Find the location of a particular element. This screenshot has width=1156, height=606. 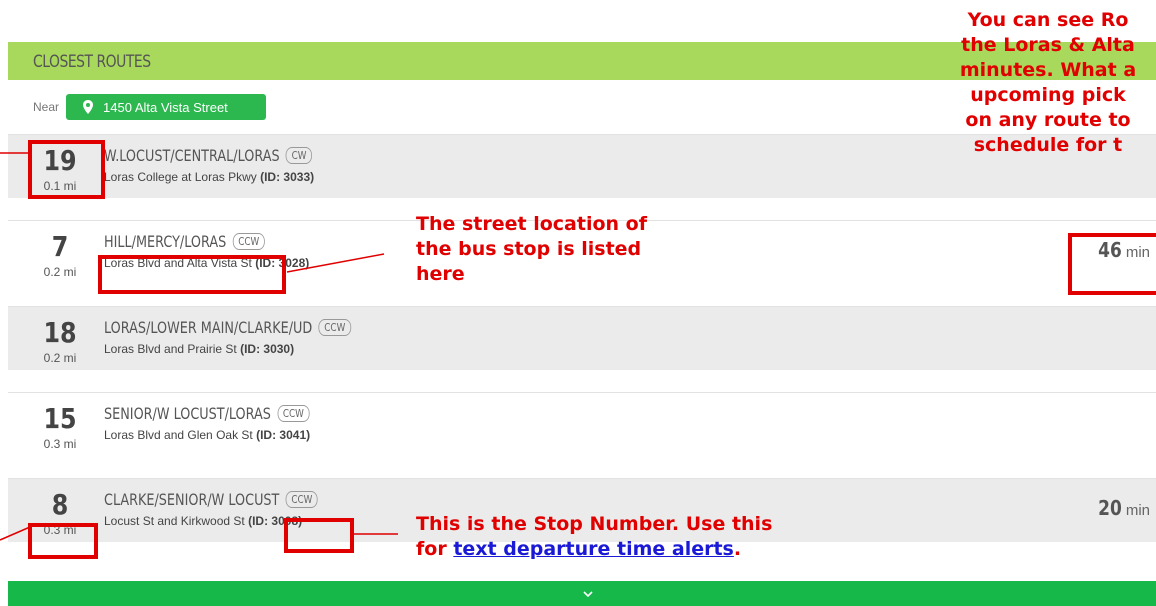

annotation-line: minutes. What a is located at coordinates (1048, 70).